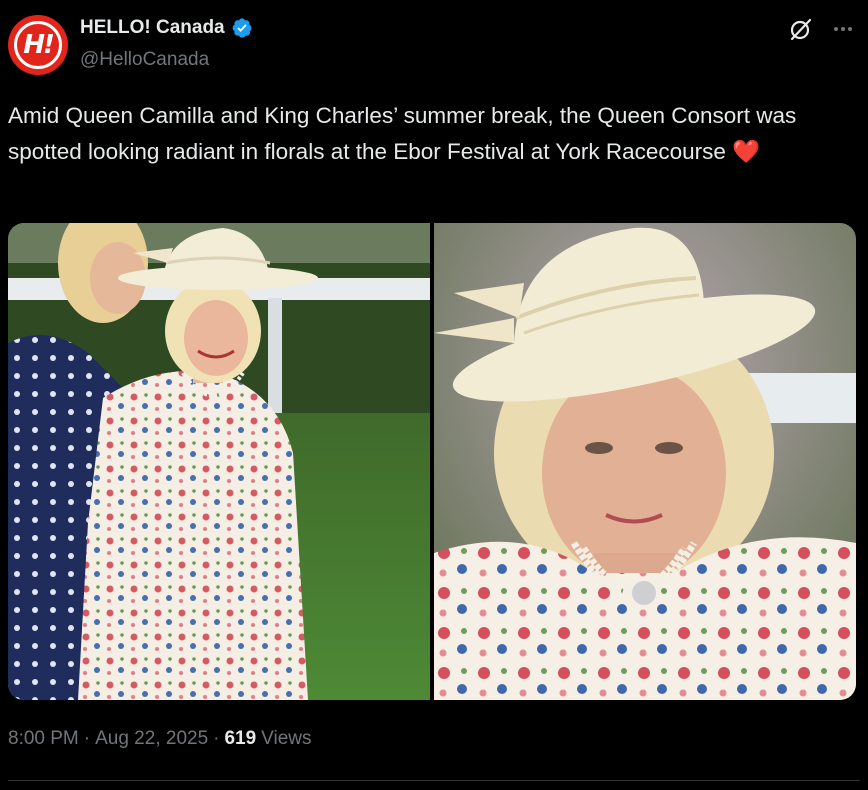  I want to click on tweet-header: H! HELLO! Canada @HelloCanada, so click(434, 45).